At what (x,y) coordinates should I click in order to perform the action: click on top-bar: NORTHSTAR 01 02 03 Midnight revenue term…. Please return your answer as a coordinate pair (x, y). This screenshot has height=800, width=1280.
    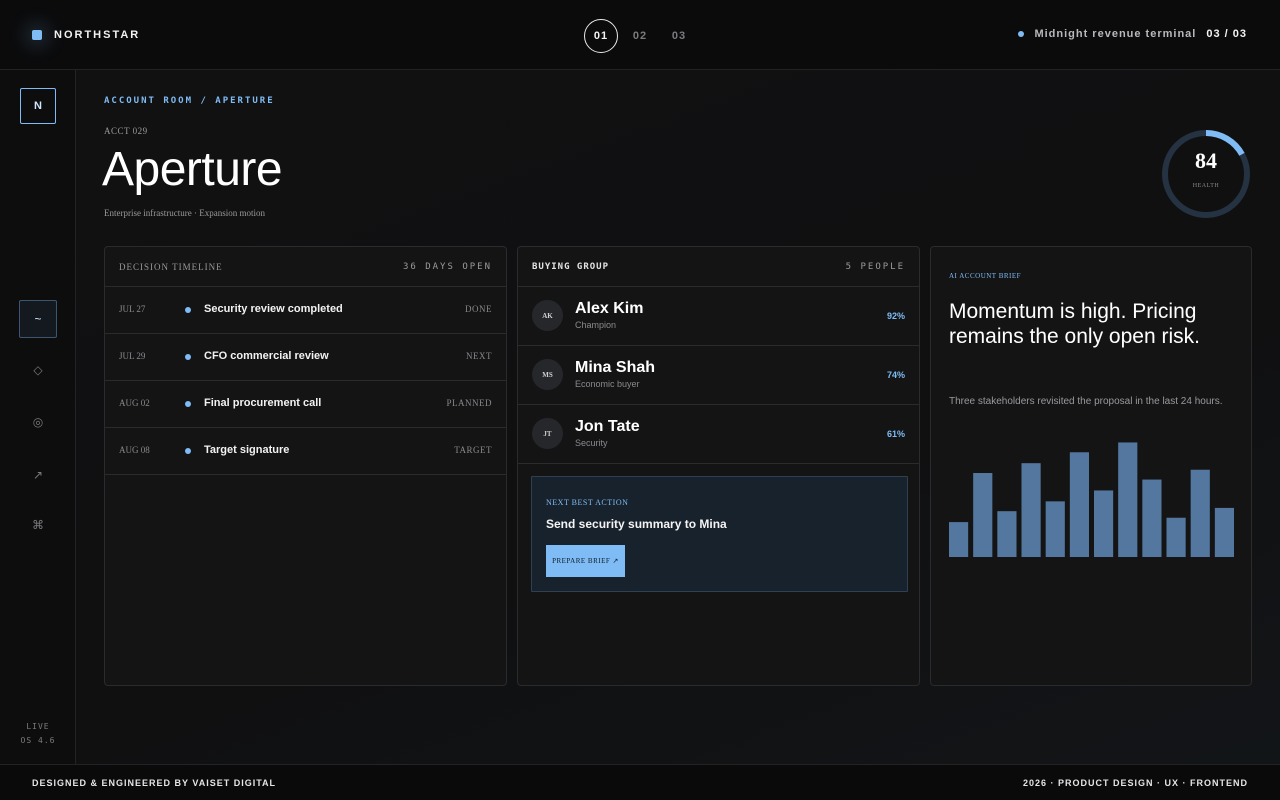
    Looking at the image, I should click on (640, 35).